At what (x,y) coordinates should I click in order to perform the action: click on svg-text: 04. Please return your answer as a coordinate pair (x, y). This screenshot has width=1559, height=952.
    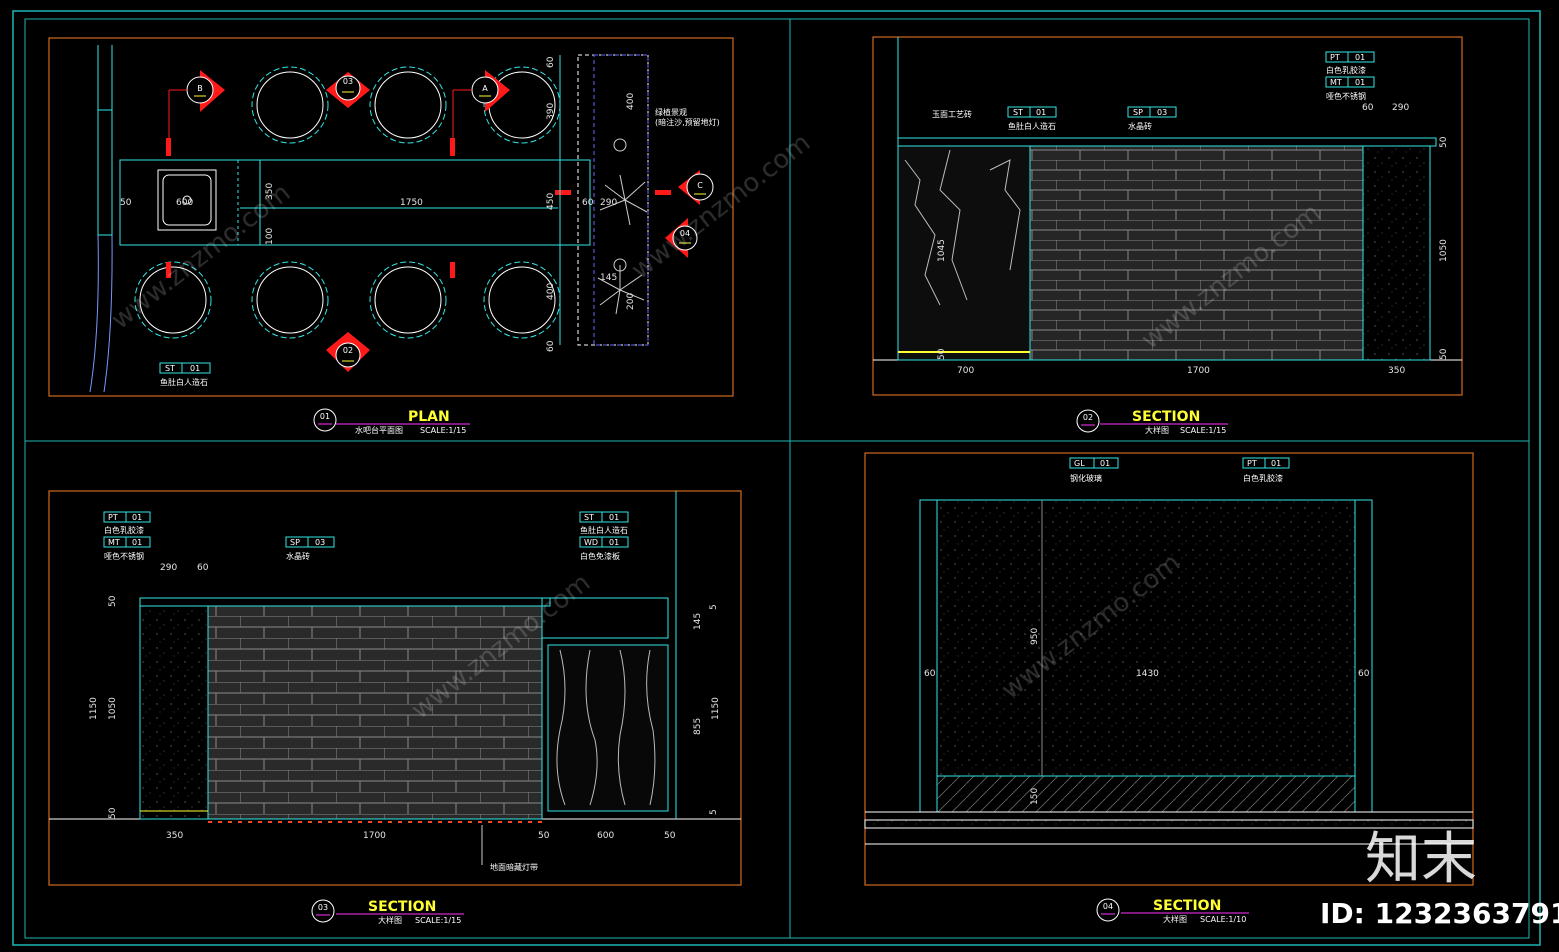
    Looking at the image, I should click on (1108, 906).